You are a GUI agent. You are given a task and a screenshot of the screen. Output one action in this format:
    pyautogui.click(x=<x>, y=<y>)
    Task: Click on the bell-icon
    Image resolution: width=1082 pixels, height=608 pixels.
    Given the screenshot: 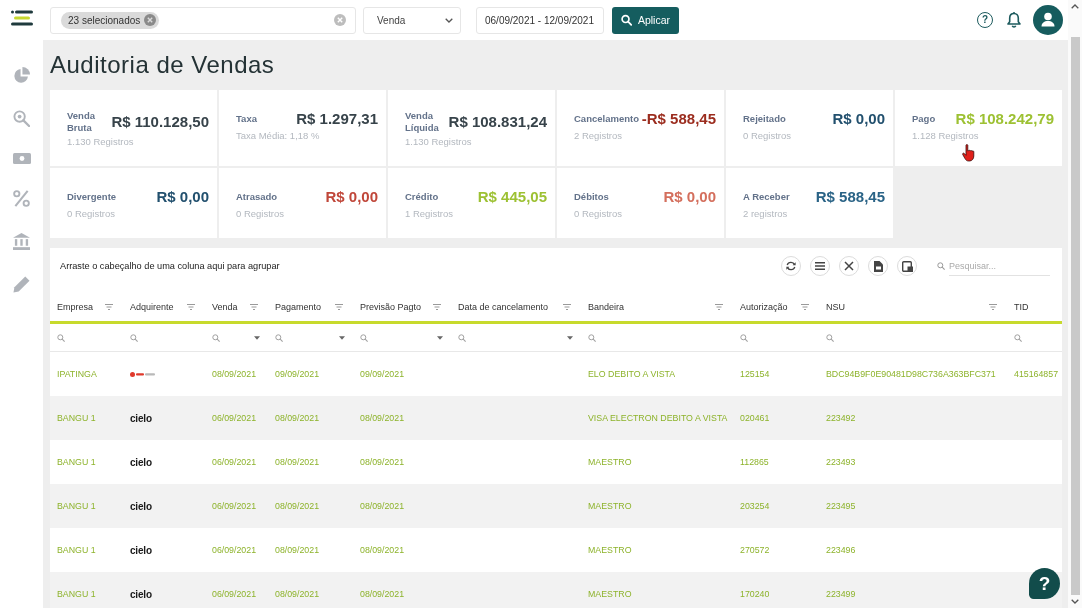 What is the action you would take?
    pyautogui.click(x=1014, y=20)
    